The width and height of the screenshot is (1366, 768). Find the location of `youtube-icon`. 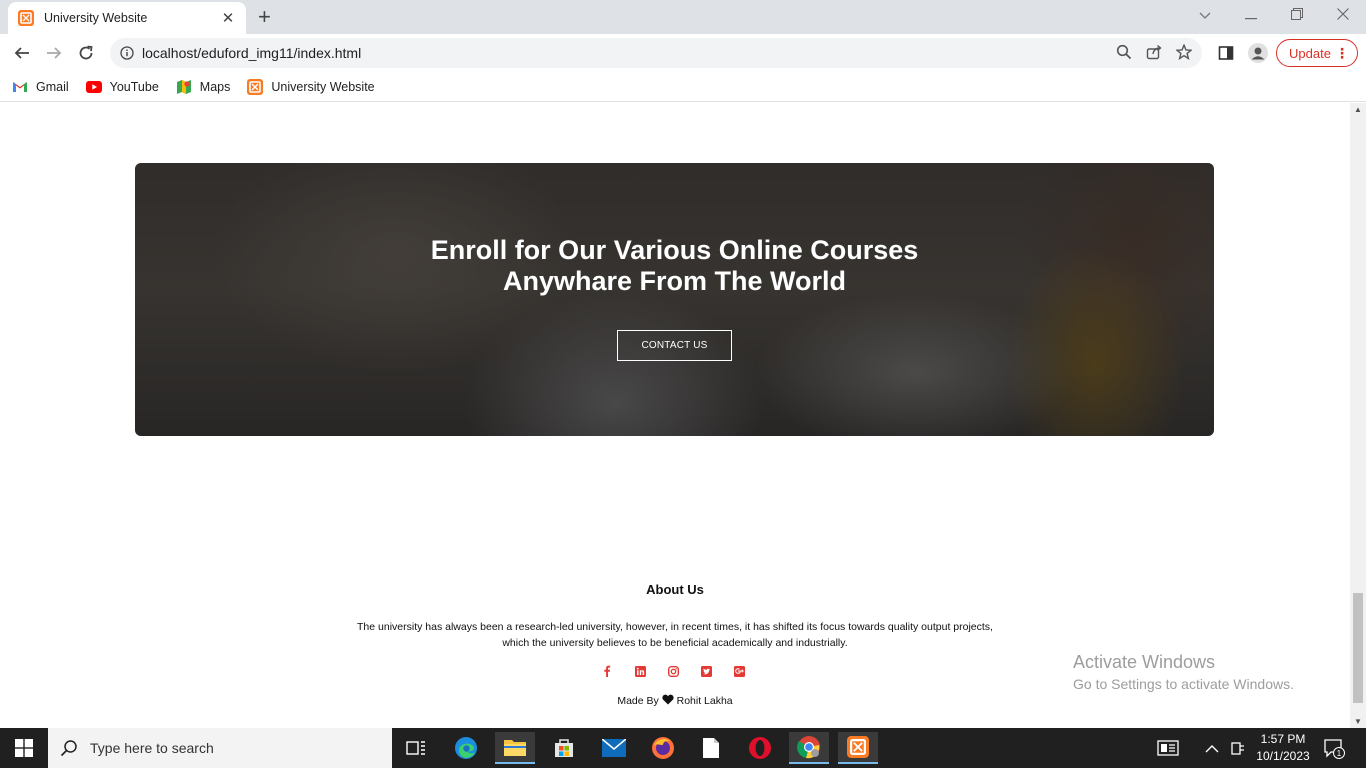

youtube-icon is located at coordinates (93, 87).